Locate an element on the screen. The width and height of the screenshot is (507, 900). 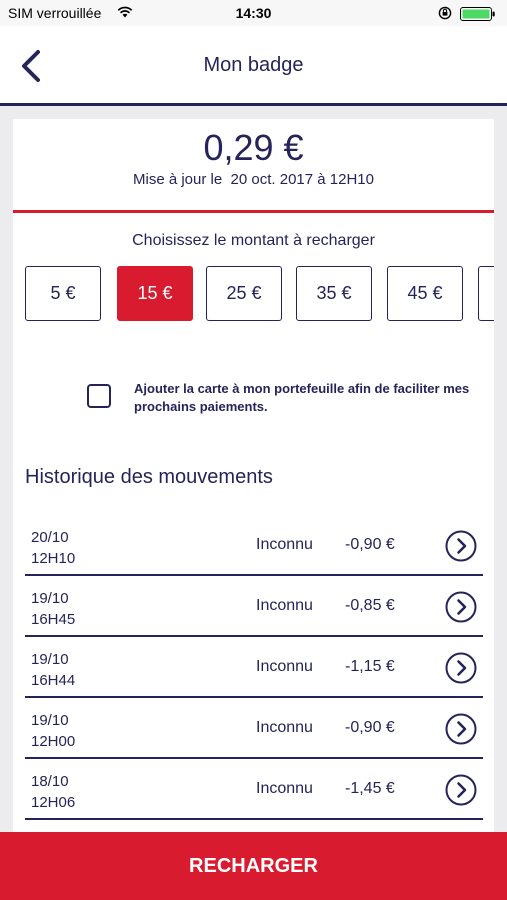
nav-bar: Mon badge is located at coordinates (253, 66).